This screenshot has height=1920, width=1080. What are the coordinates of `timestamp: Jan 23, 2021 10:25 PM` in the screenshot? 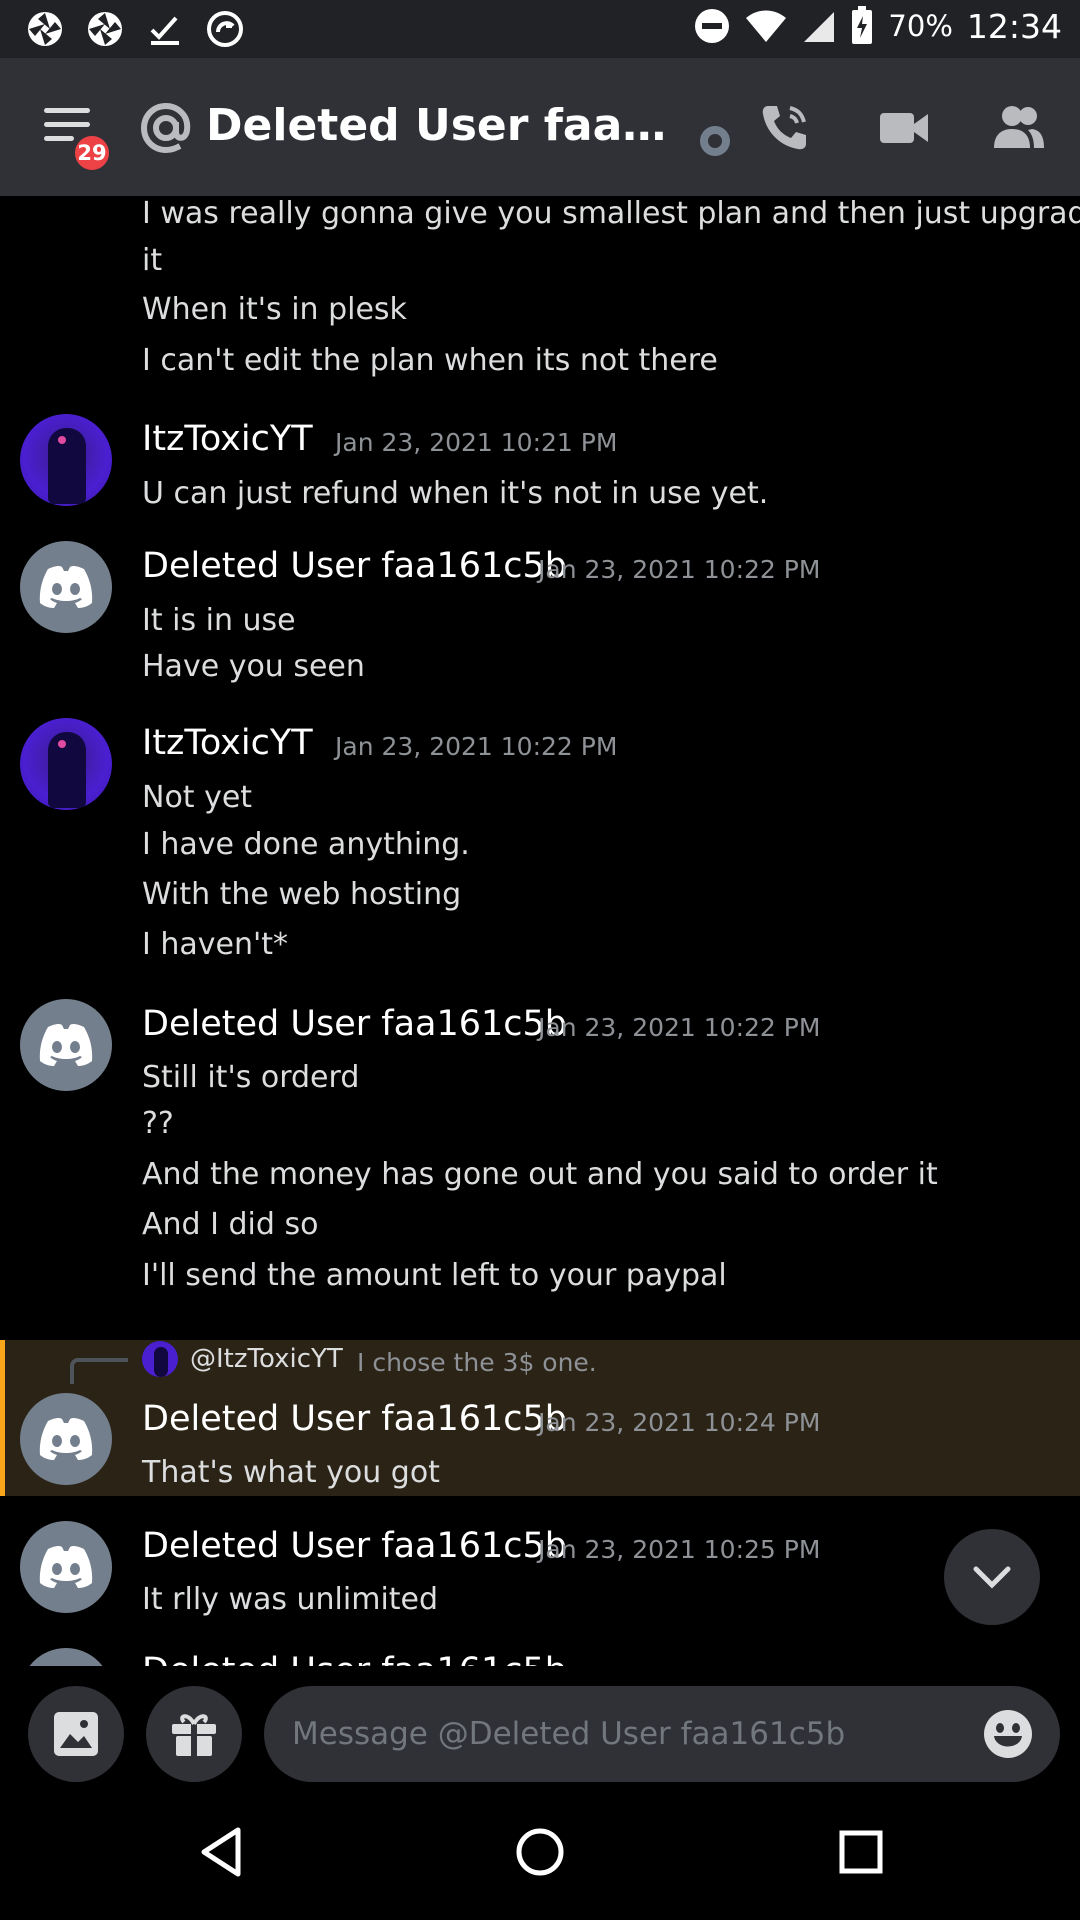 It's located at (679, 1549).